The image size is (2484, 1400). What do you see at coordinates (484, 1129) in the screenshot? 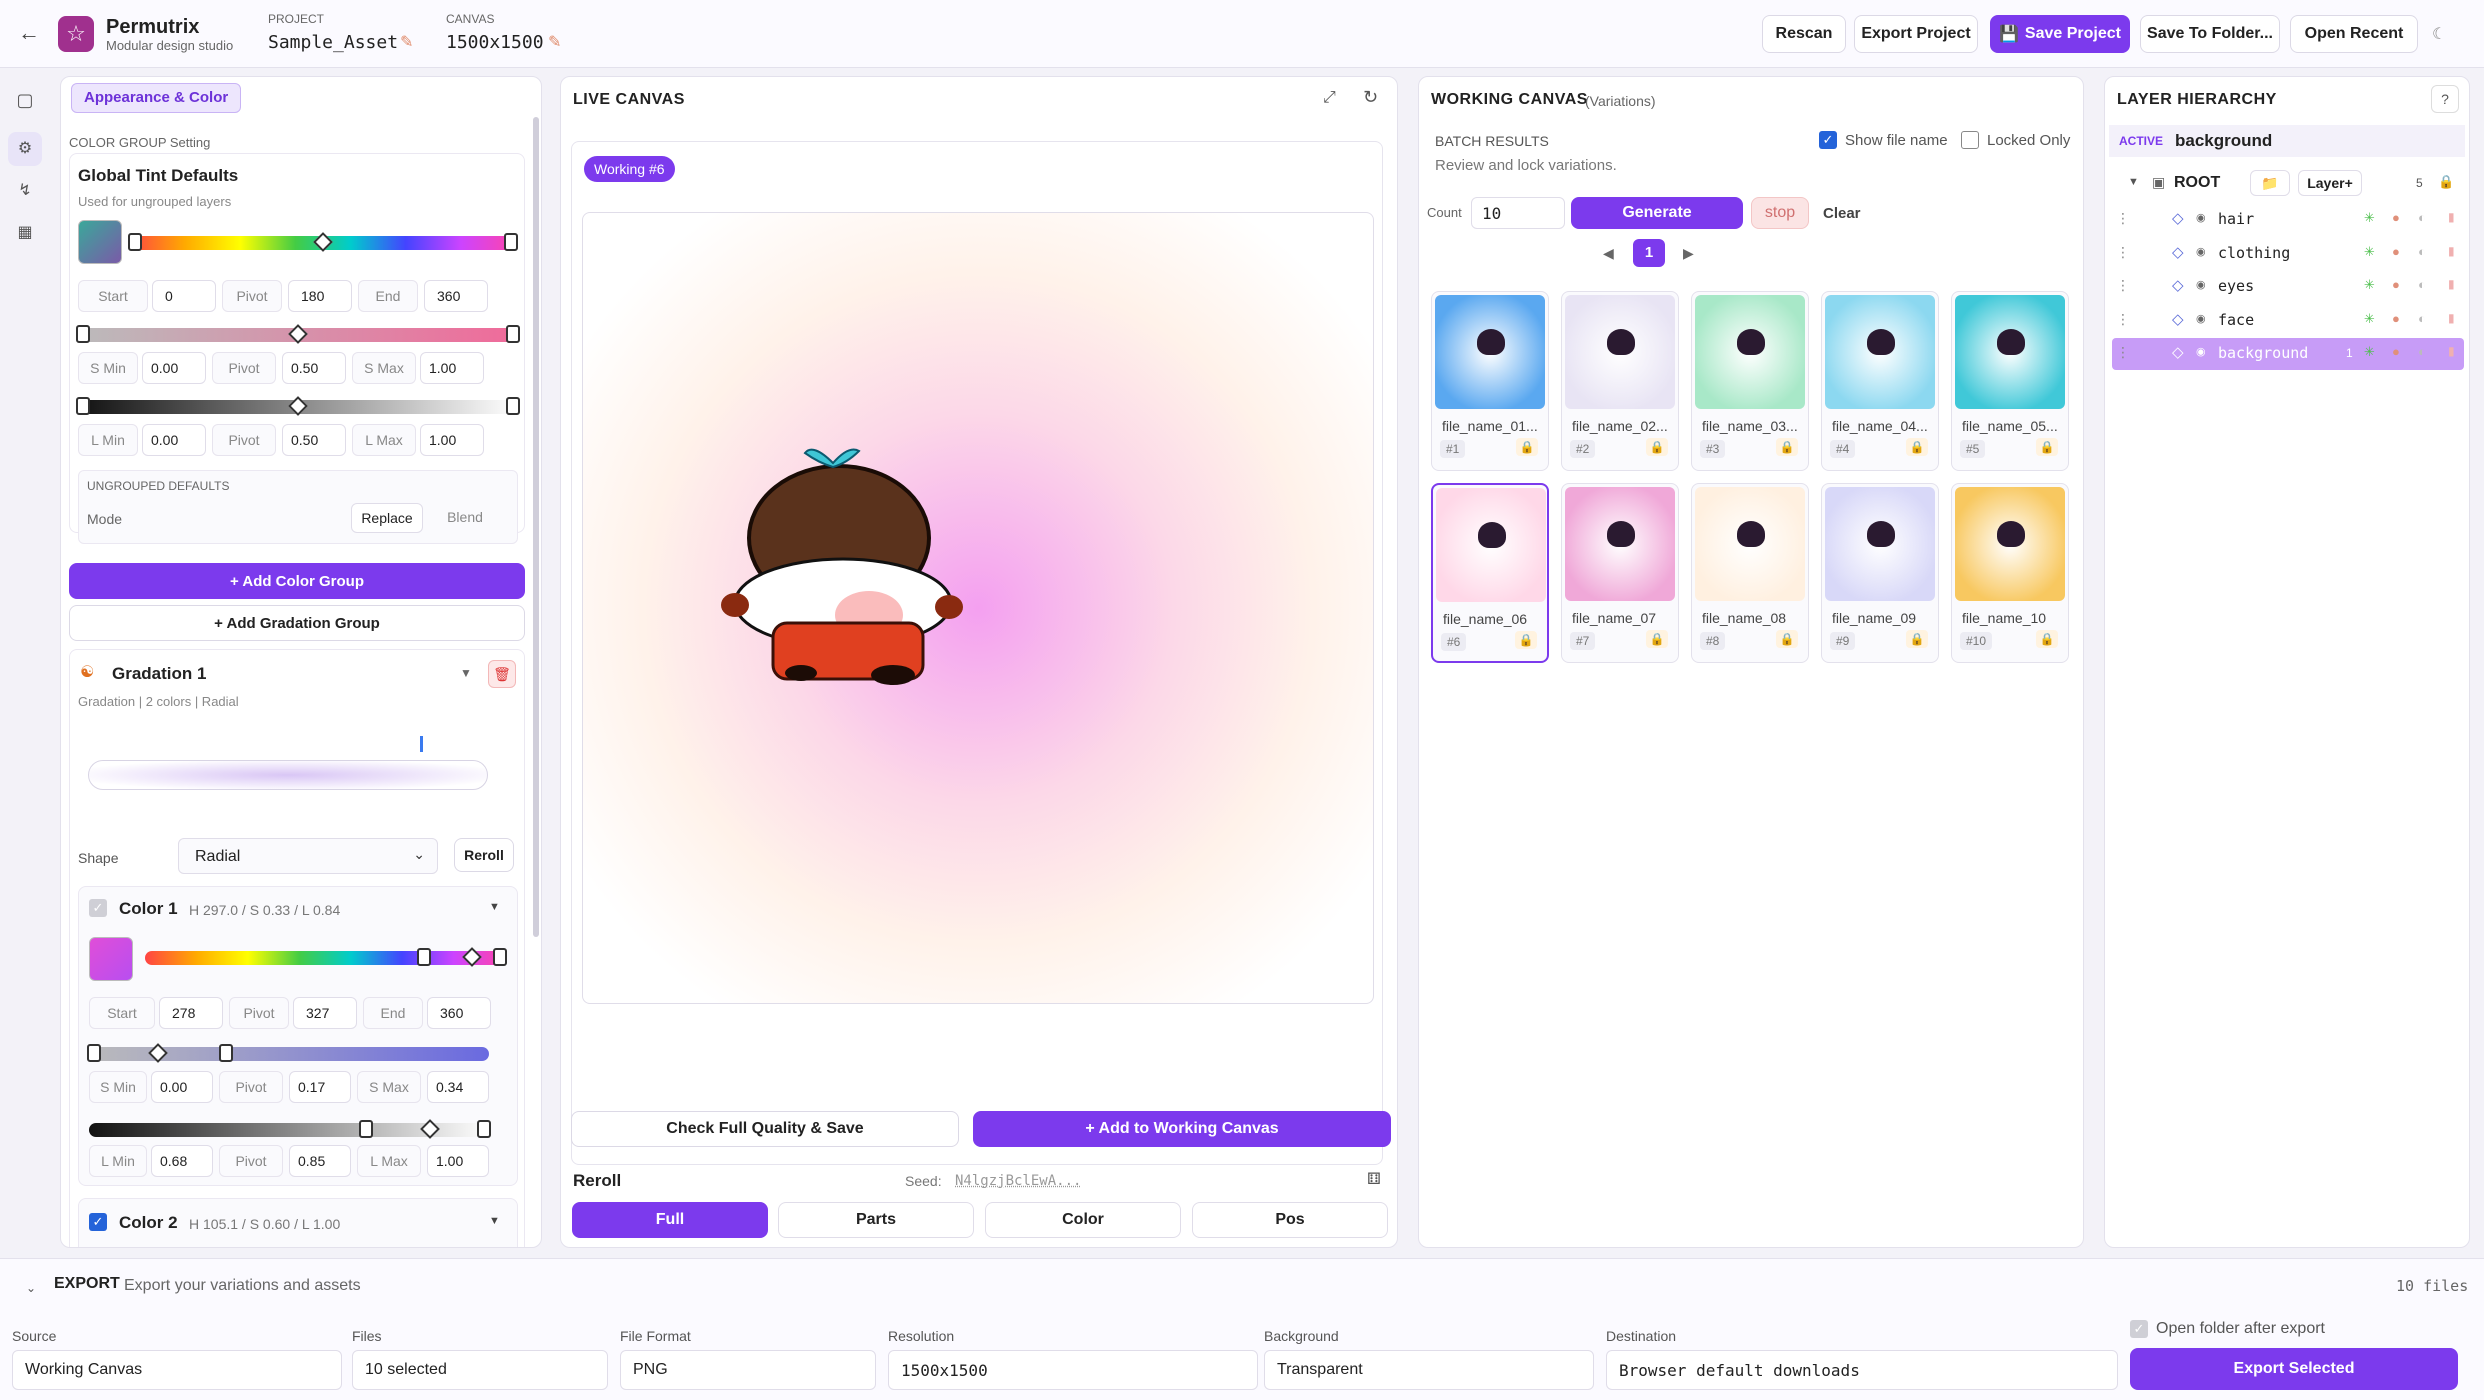
I see `color1-lmax-handle` at bounding box center [484, 1129].